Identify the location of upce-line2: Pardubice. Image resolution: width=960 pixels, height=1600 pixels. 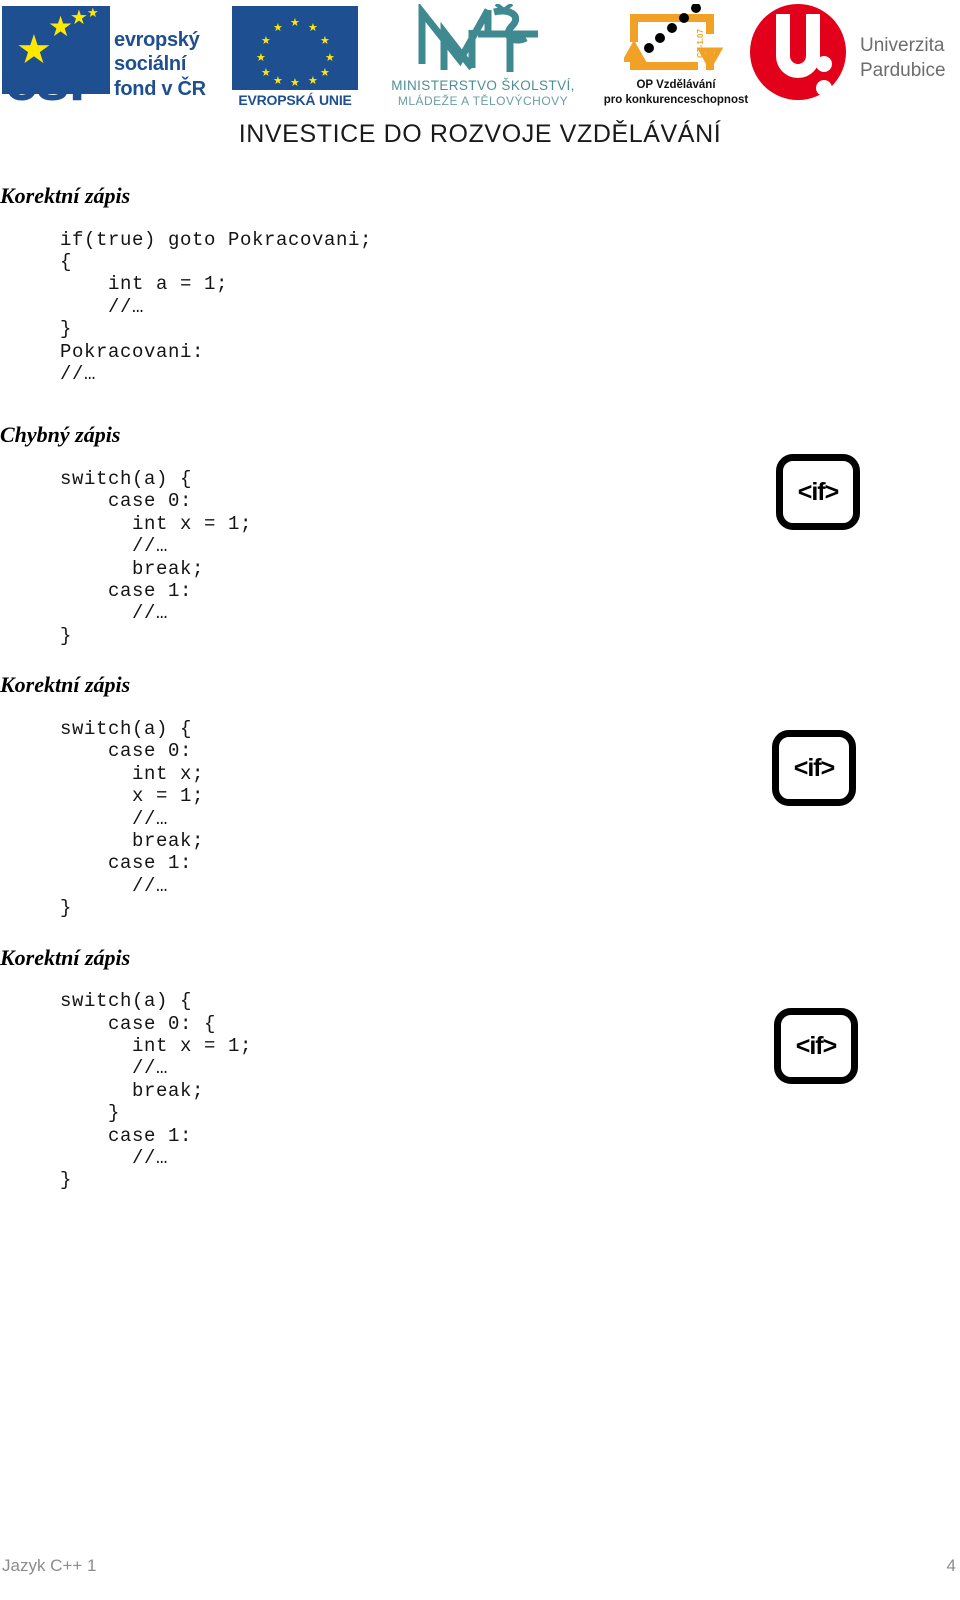
(903, 70).